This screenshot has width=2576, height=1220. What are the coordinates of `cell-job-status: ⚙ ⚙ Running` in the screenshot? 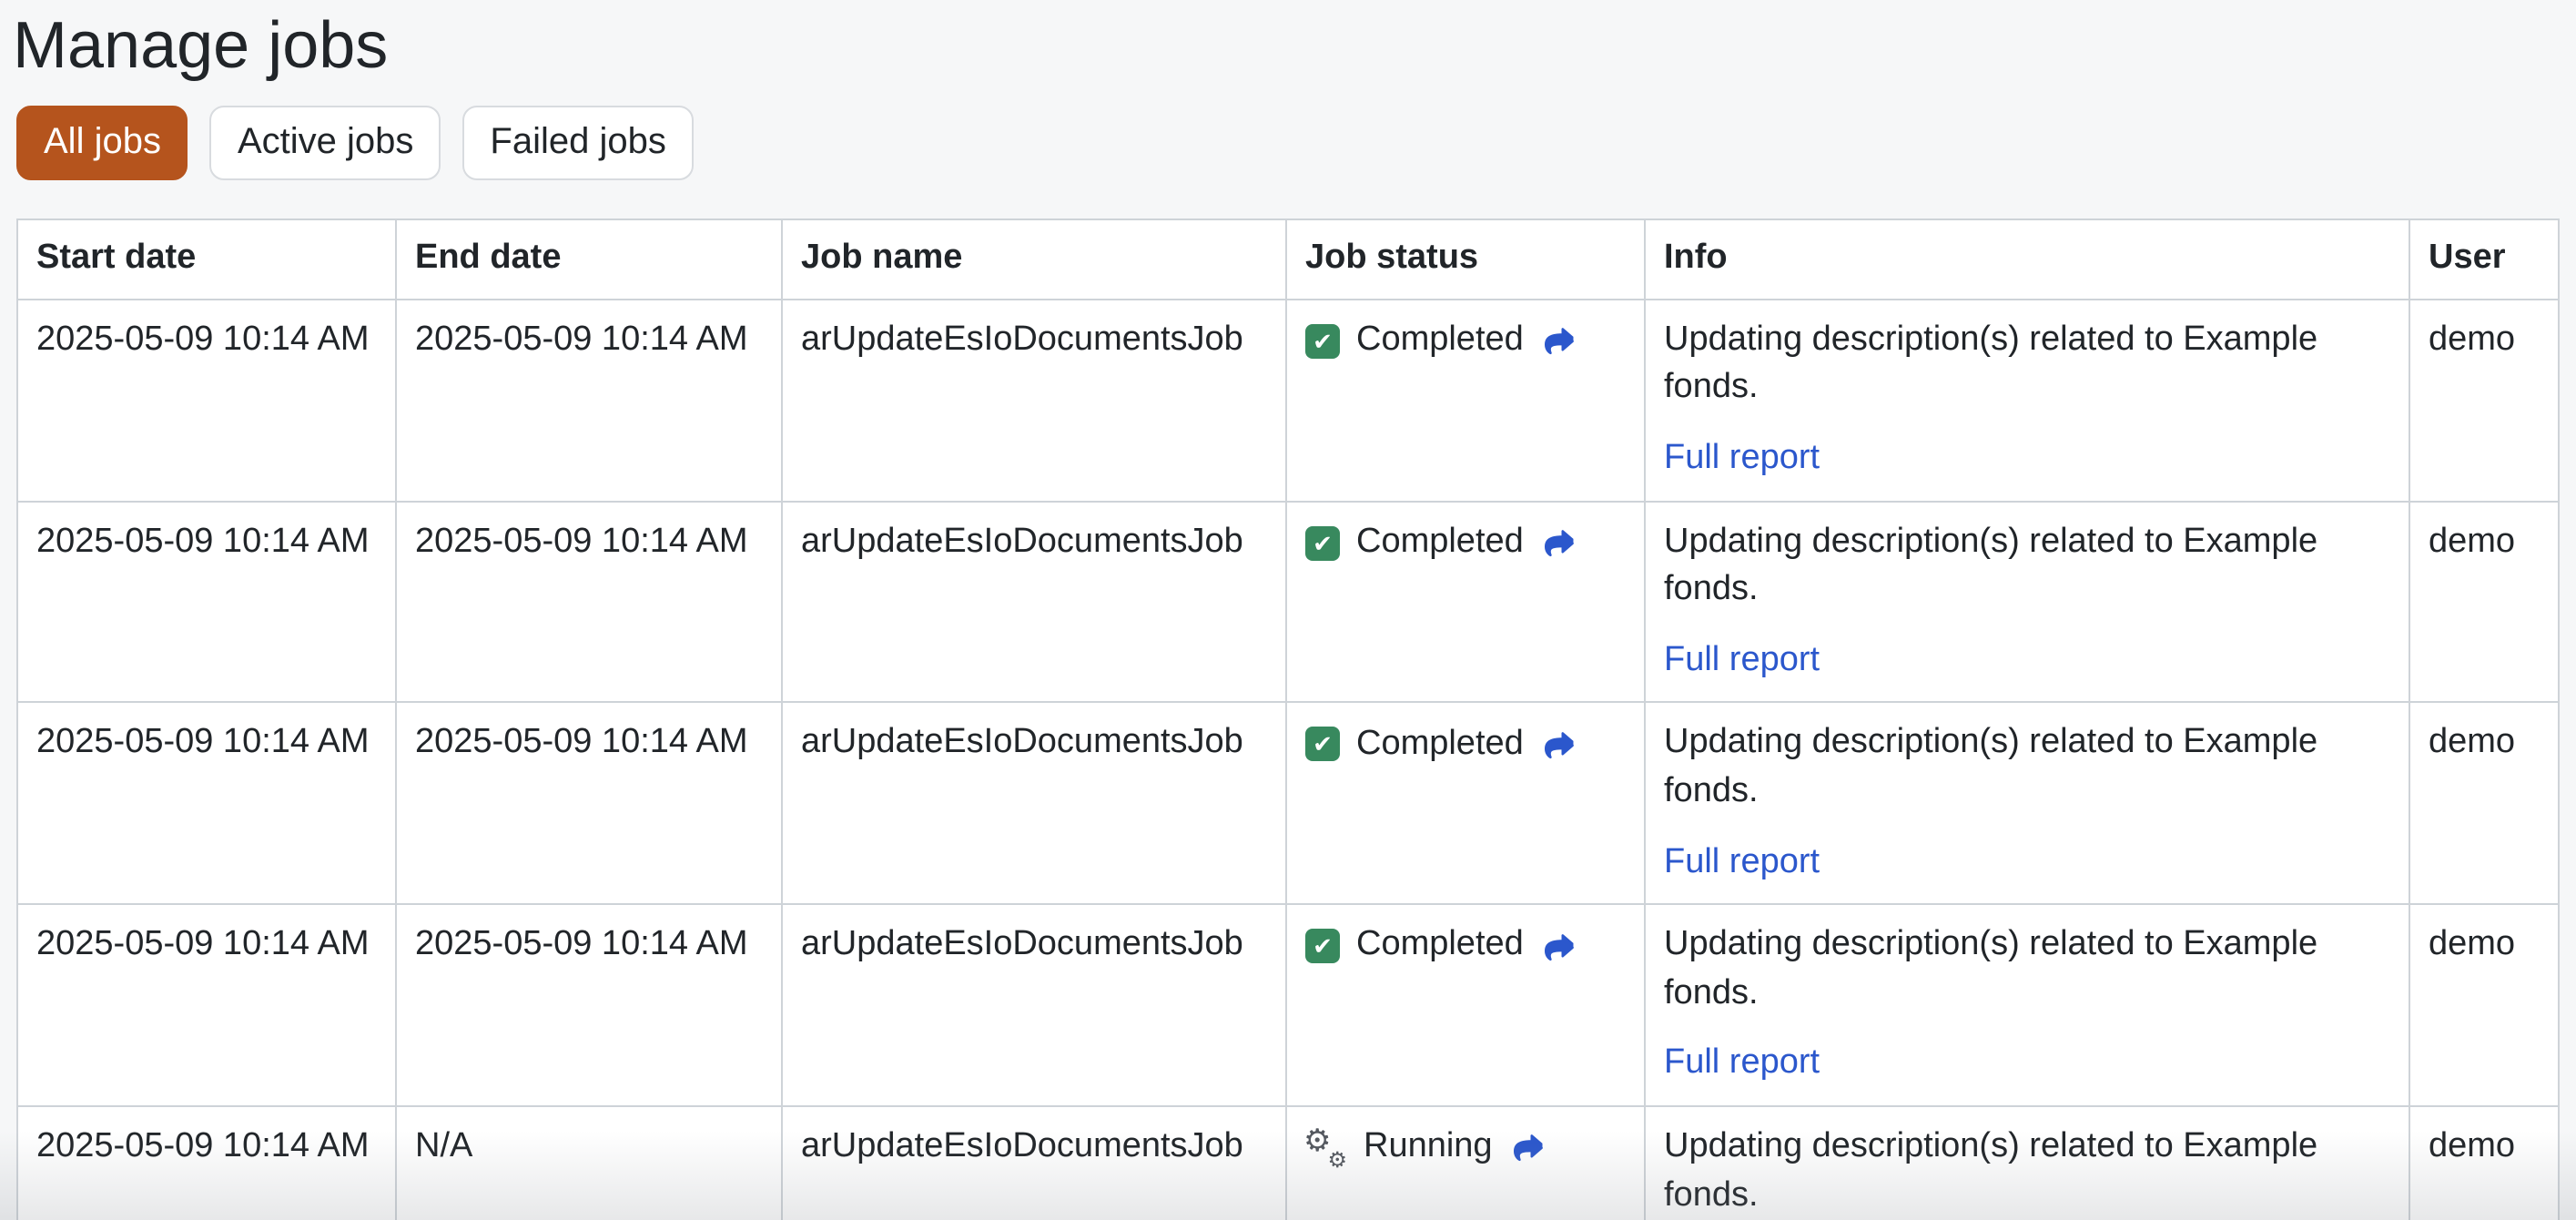 It's located at (1465, 1162).